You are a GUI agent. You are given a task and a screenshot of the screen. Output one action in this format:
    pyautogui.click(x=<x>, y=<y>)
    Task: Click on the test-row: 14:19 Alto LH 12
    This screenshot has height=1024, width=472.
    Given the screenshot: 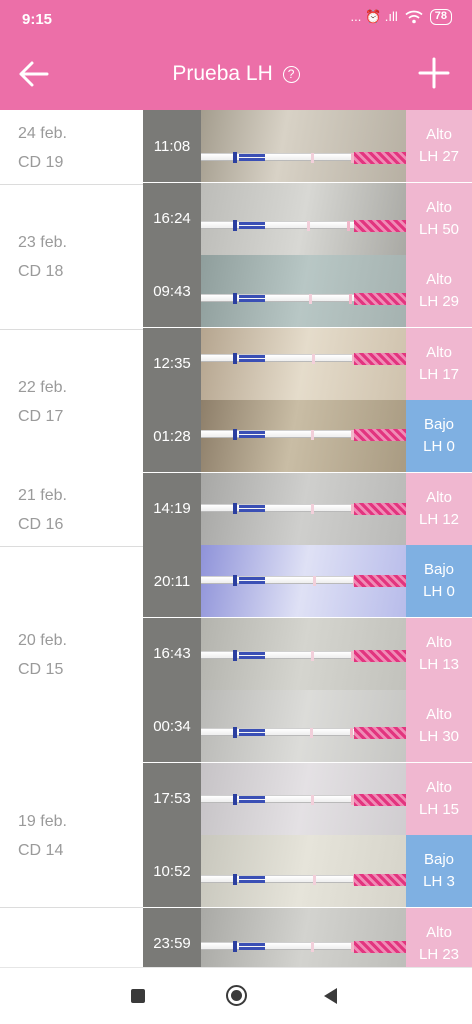 What is the action you would take?
    pyautogui.click(x=307, y=508)
    